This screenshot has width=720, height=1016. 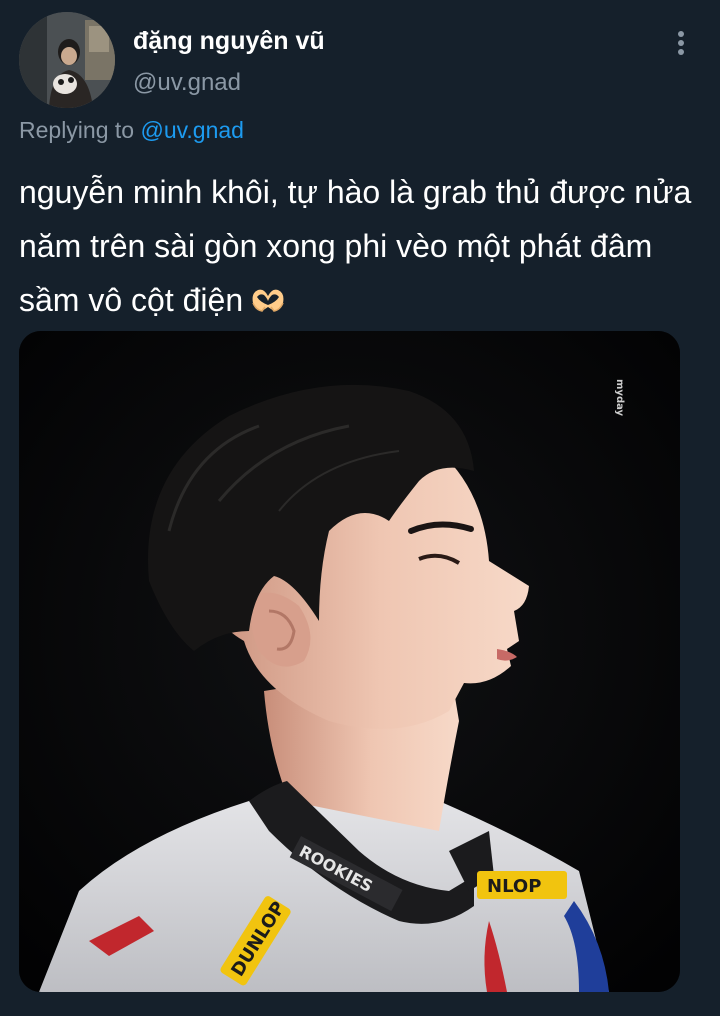 I want to click on replying-to: Replying to @uv.gnad, so click(x=131, y=130).